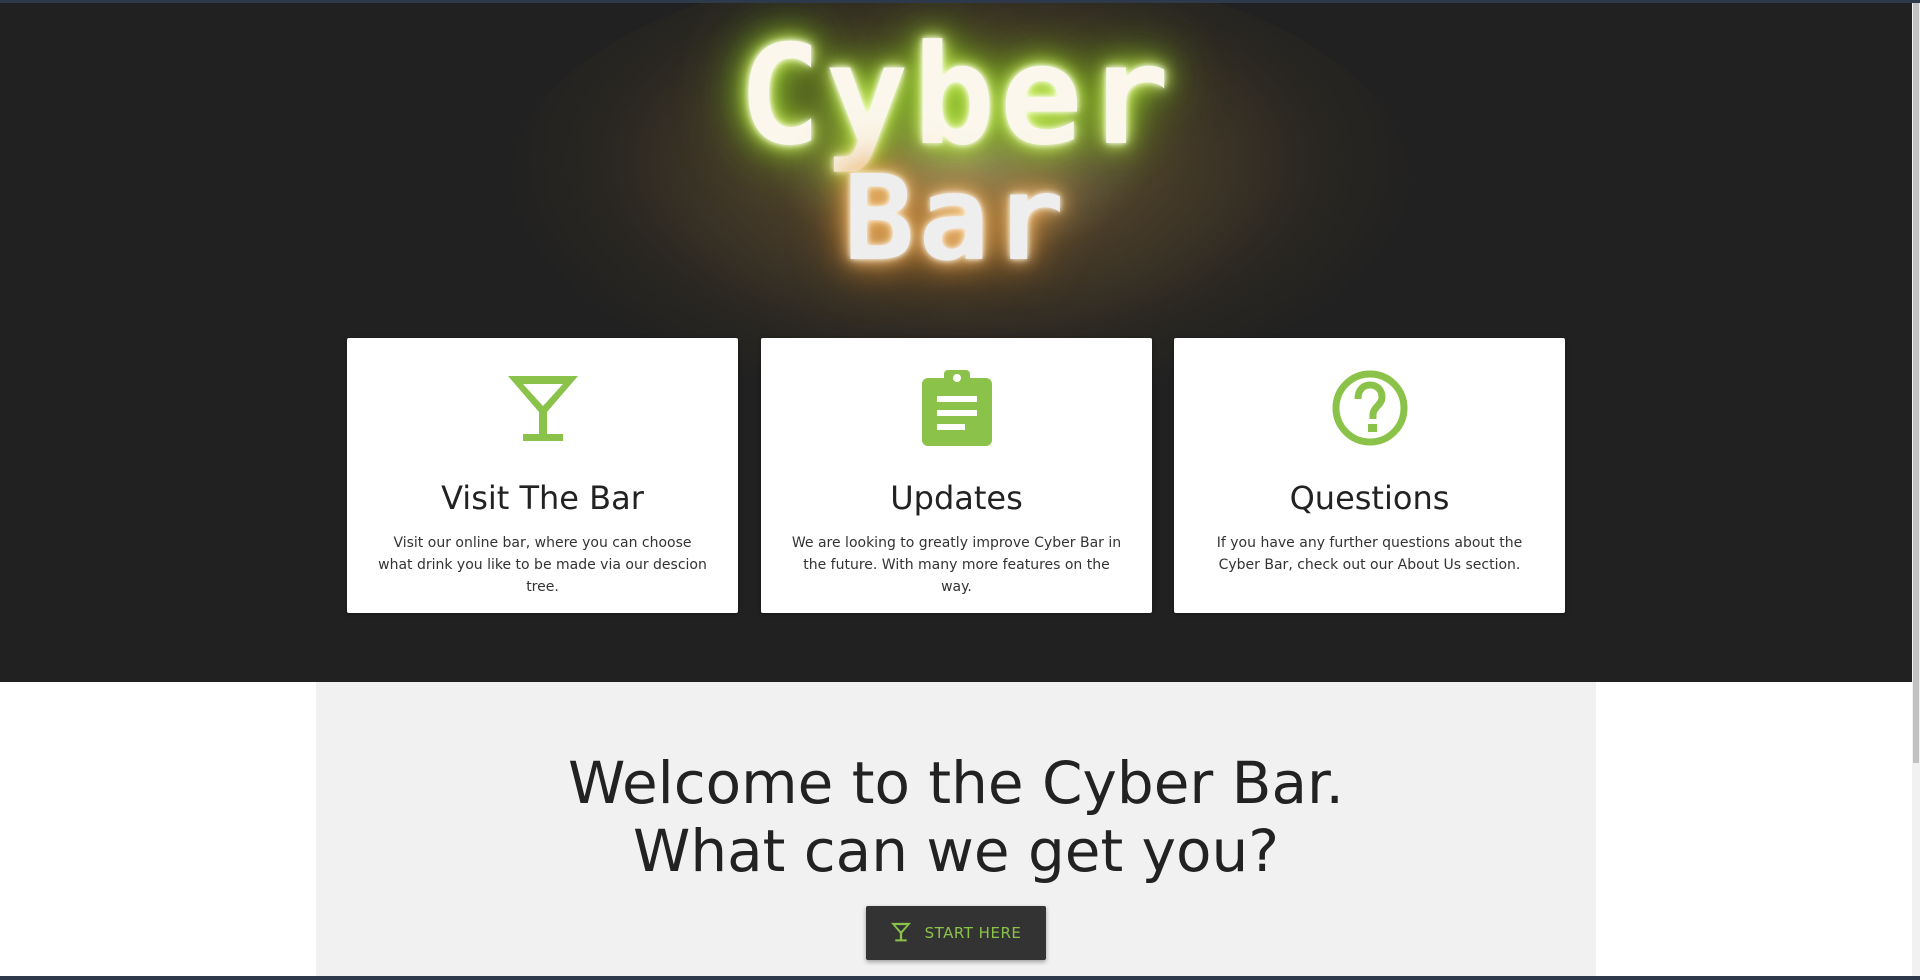 This screenshot has width=1920, height=980. I want to click on clipboard-list-icon, so click(956, 408).